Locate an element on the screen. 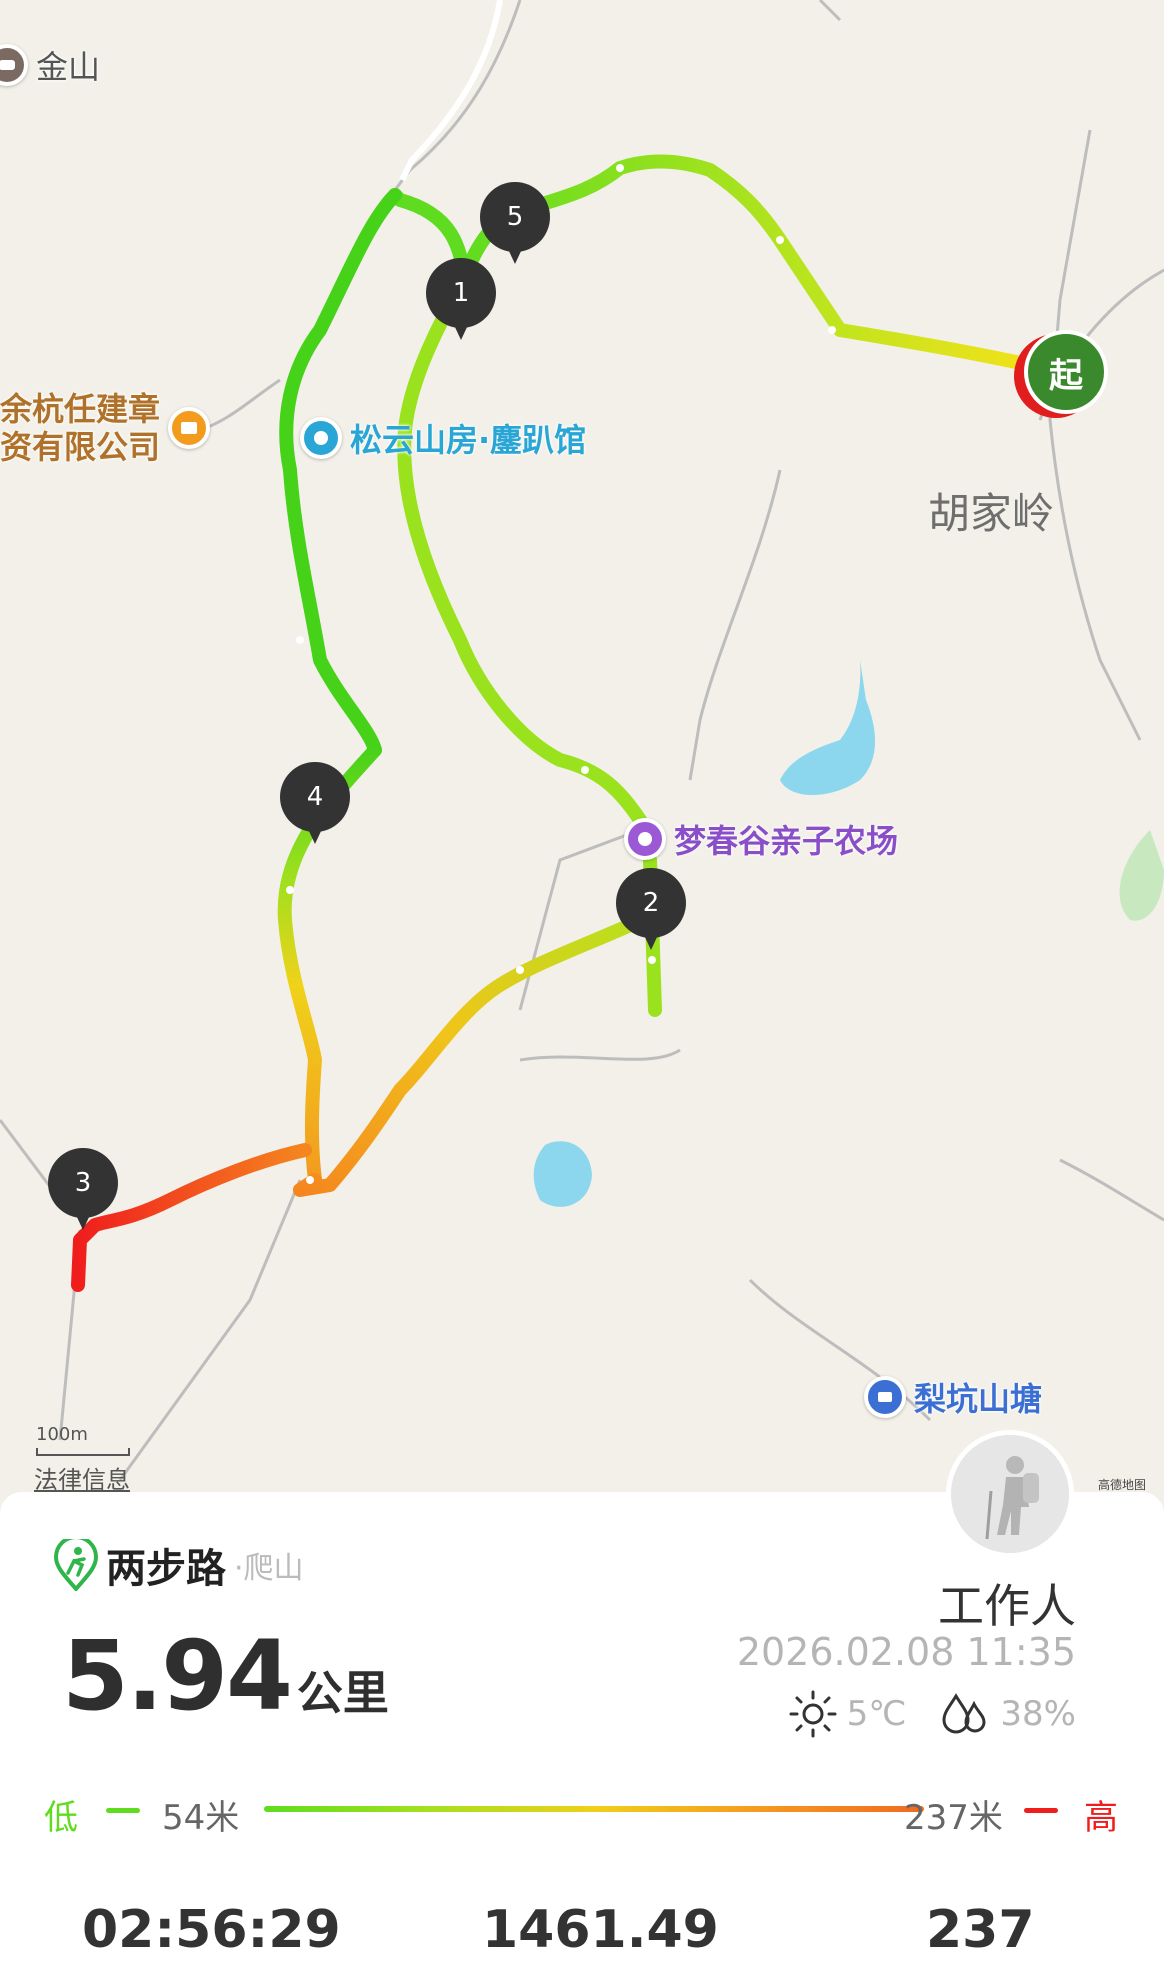 This screenshot has height=1976, width=1164. pond-north is located at coordinates (828, 727).